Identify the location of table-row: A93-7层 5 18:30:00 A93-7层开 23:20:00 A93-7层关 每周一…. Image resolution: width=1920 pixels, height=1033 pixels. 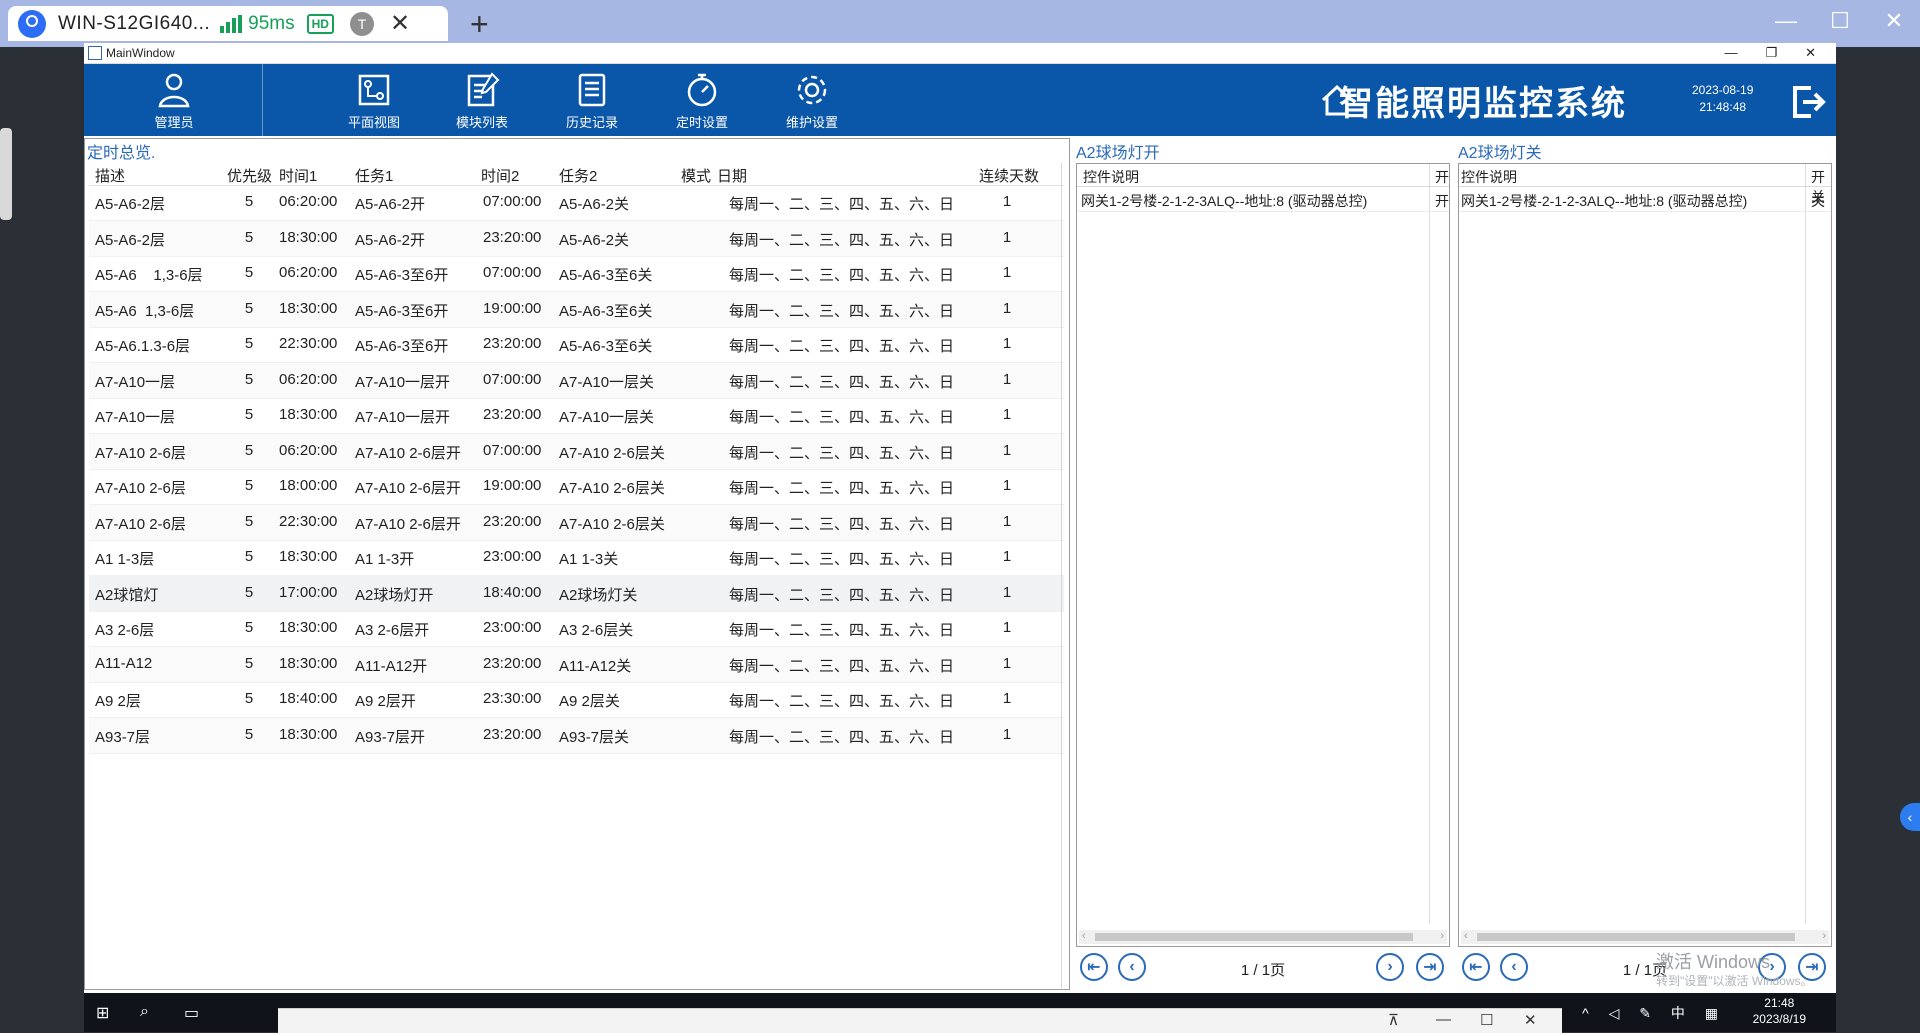
(576, 735).